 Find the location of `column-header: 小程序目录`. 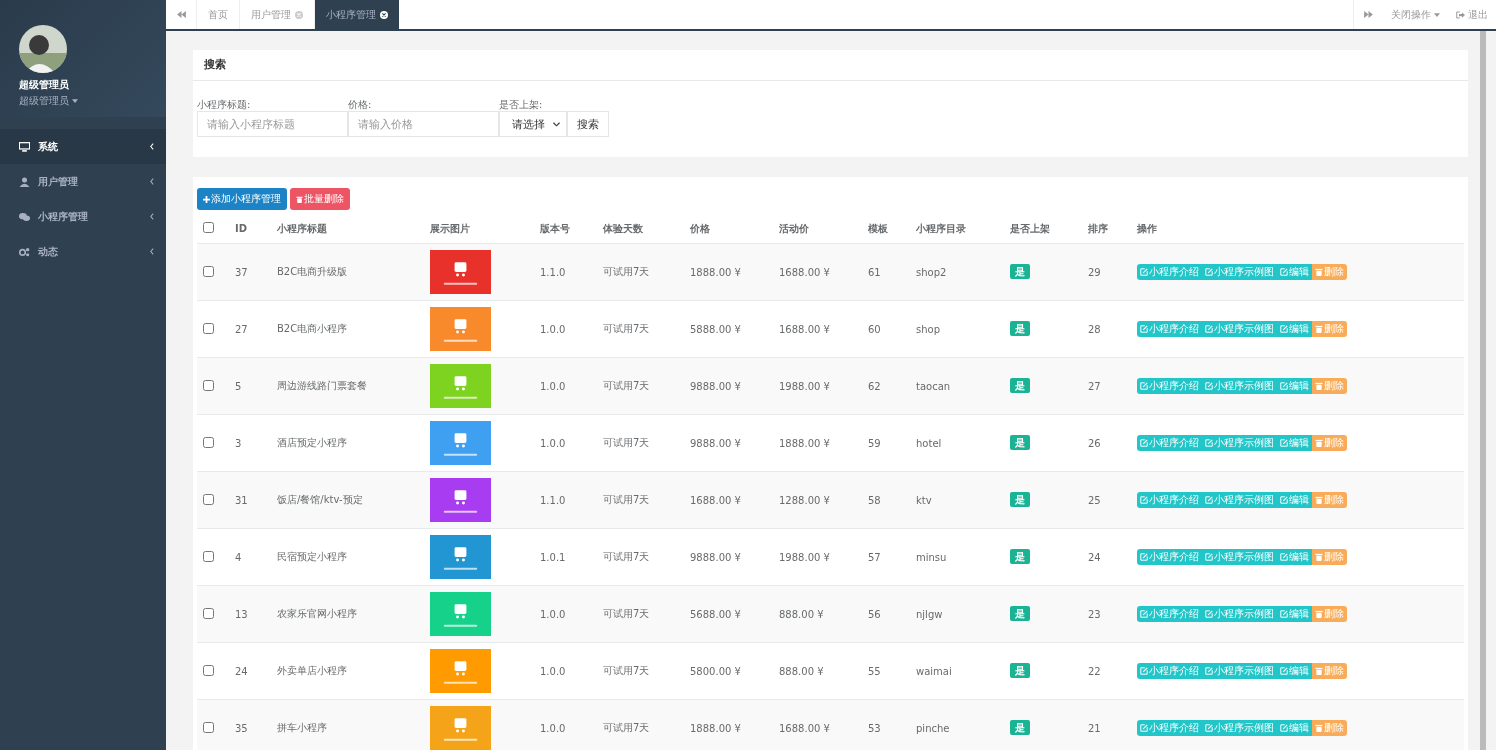

column-header: 小程序目录 is located at coordinates (941, 228).